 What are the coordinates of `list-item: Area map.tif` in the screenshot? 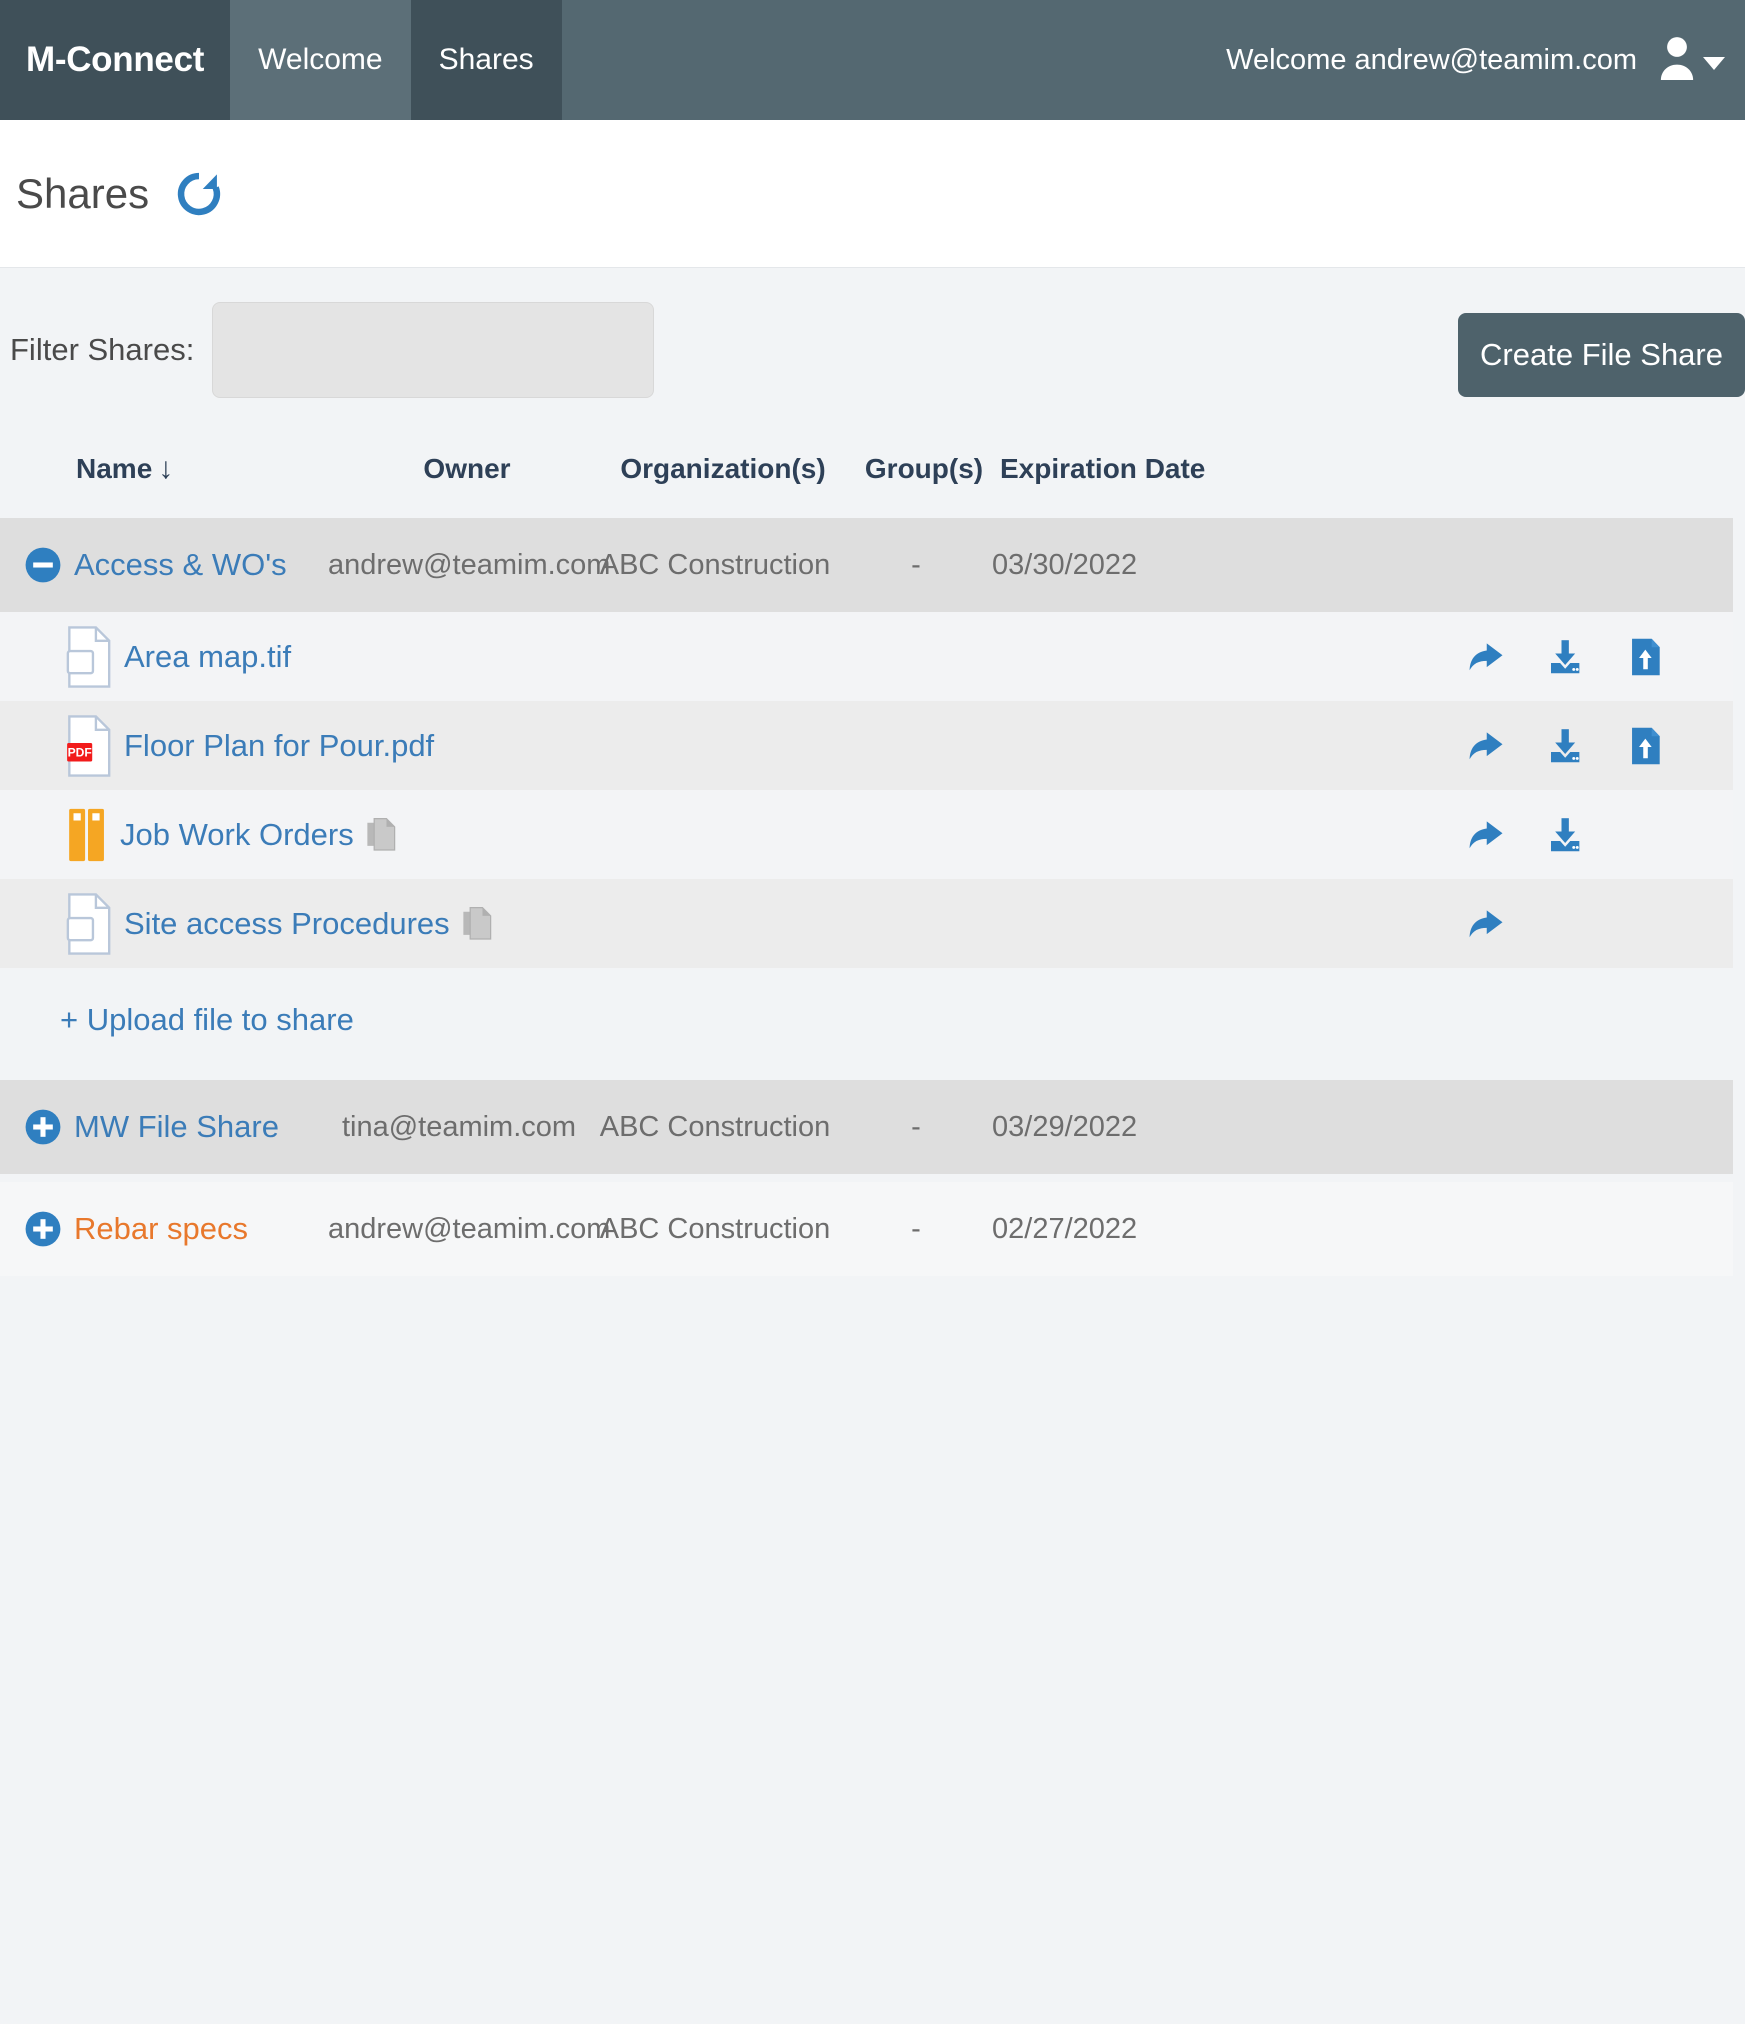 It's located at (866, 656).